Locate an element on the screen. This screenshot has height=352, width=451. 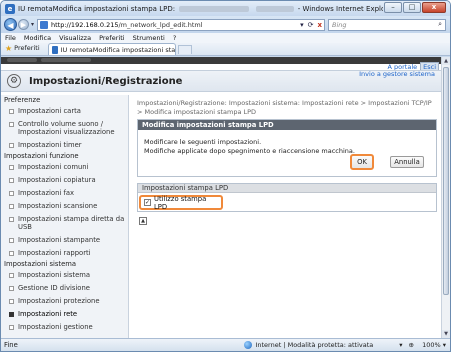
search-placeholder: Bing is located at coordinates (339, 24).